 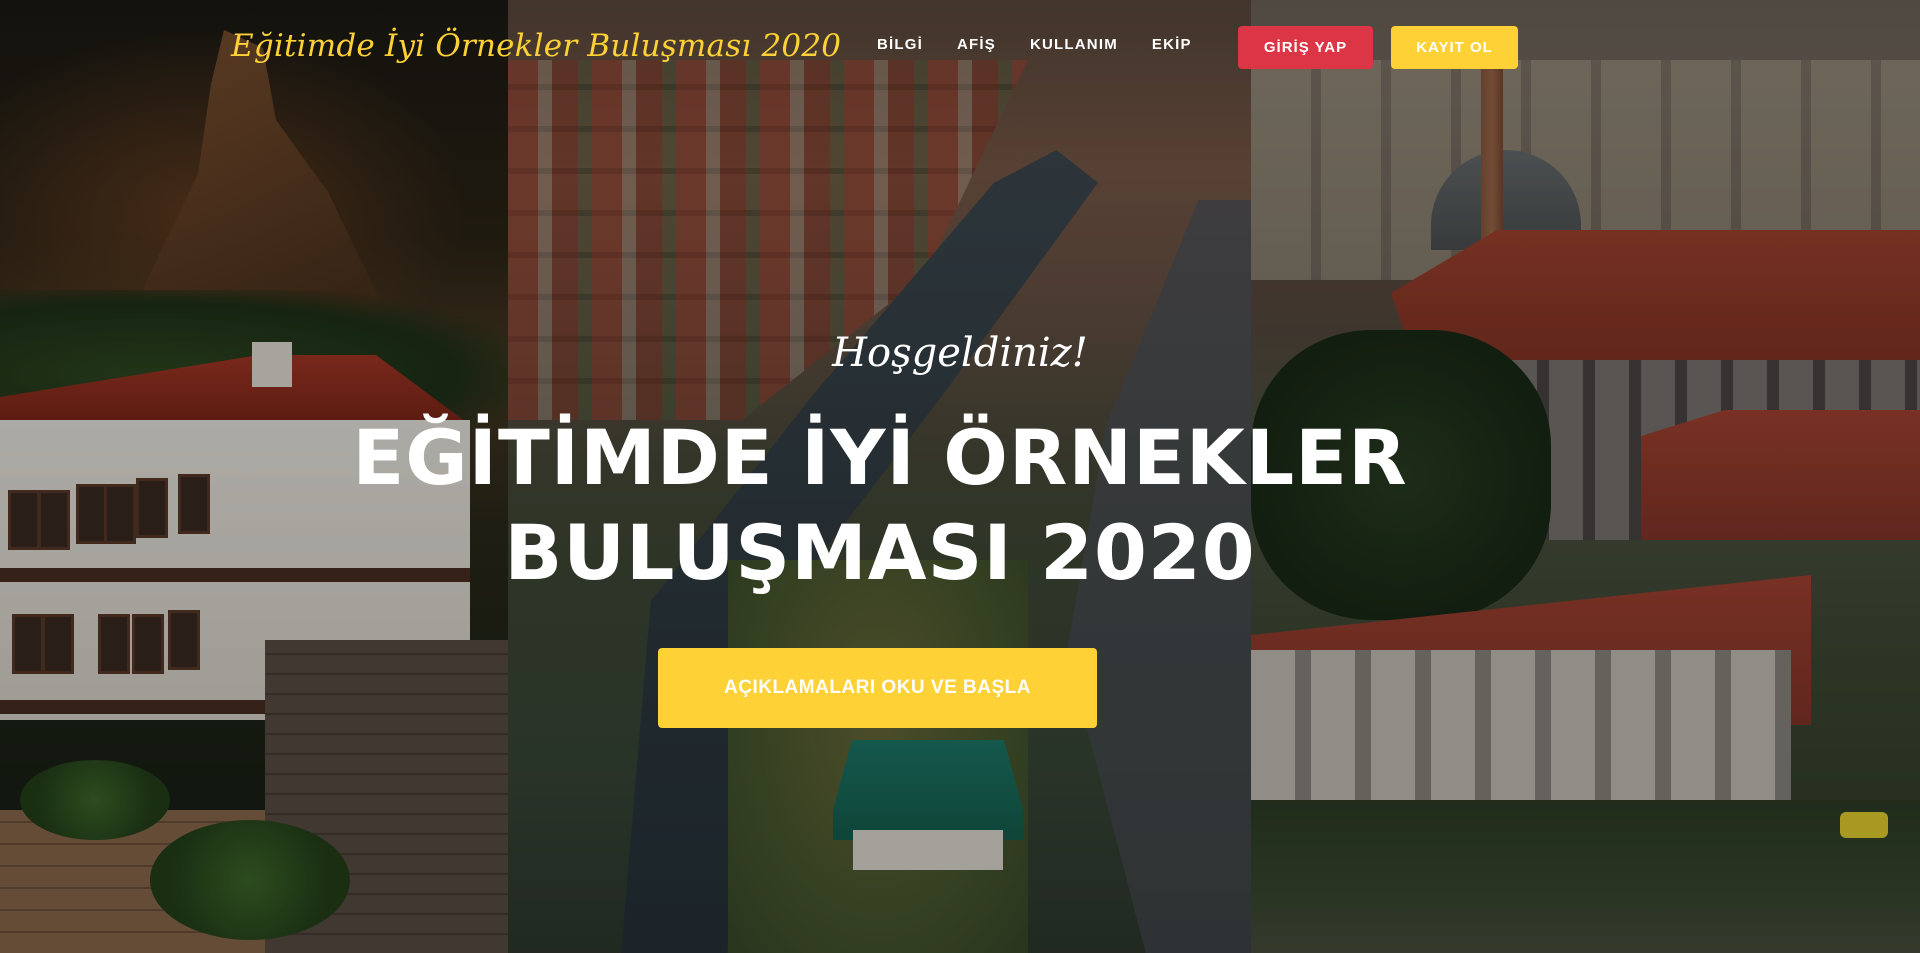 What do you see at coordinates (880, 552) in the screenshot?
I see `hero-headline-line2: BULUŞMASI 2020` at bounding box center [880, 552].